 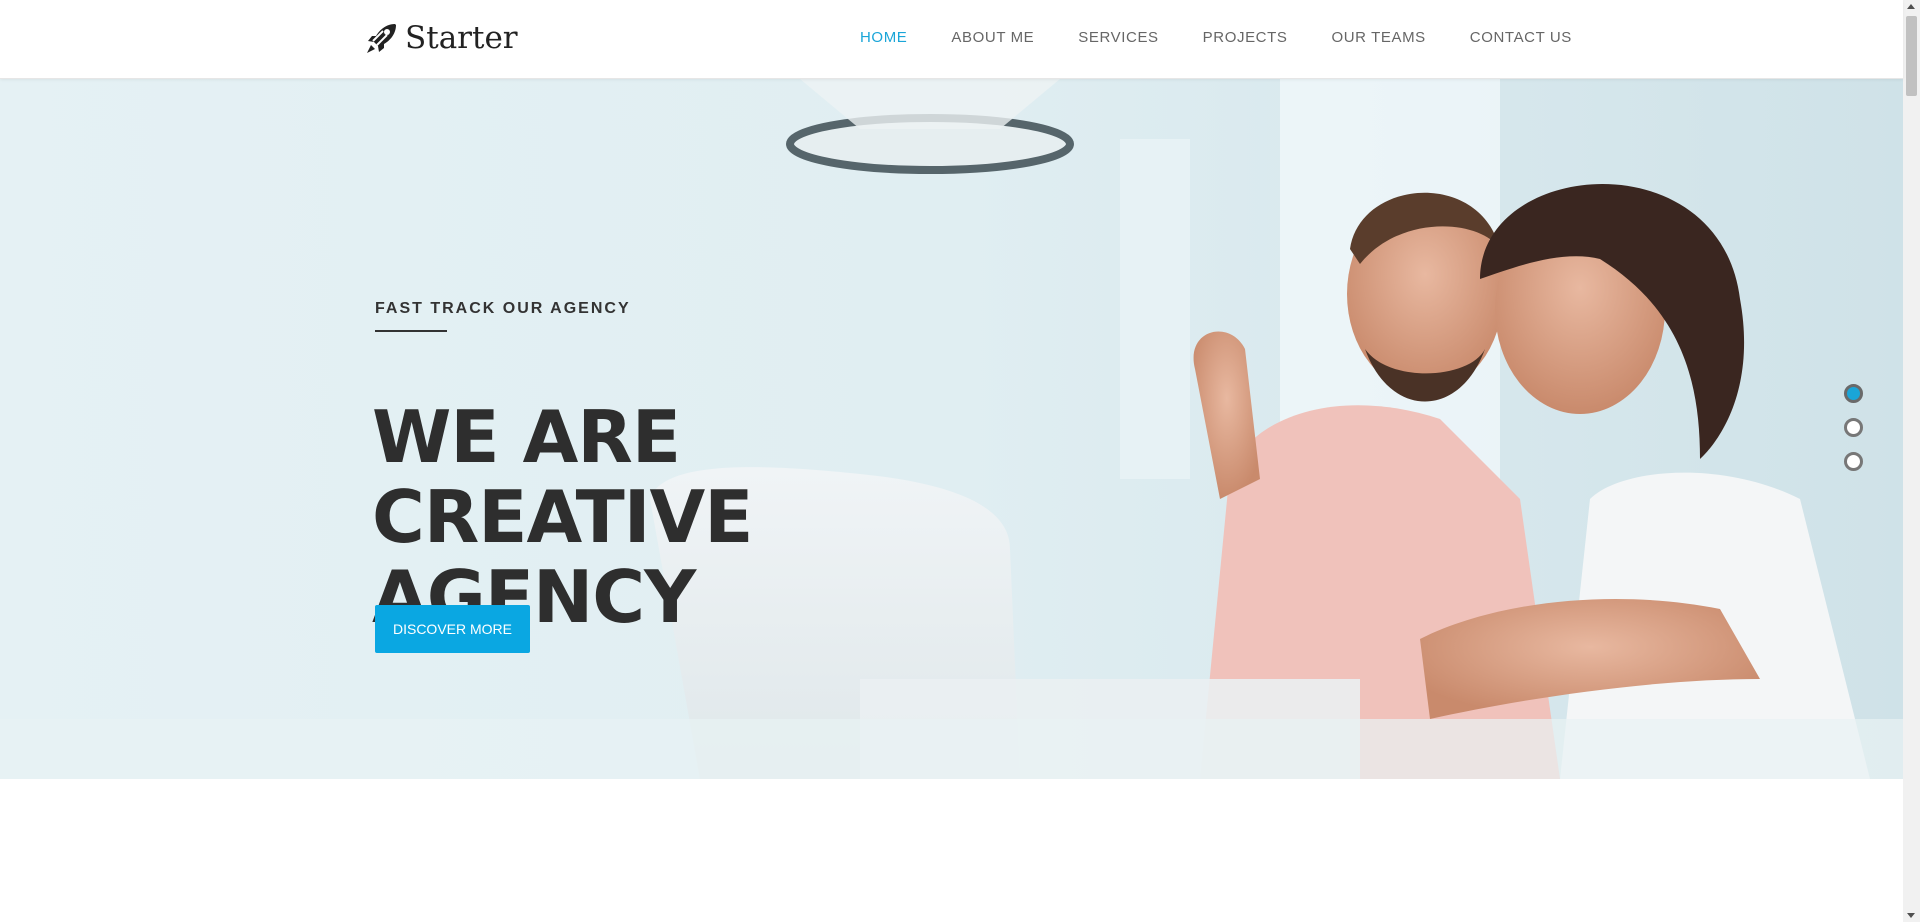 What do you see at coordinates (1521, 37) in the screenshot?
I see `nav-contact-us: CONTACT US` at bounding box center [1521, 37].